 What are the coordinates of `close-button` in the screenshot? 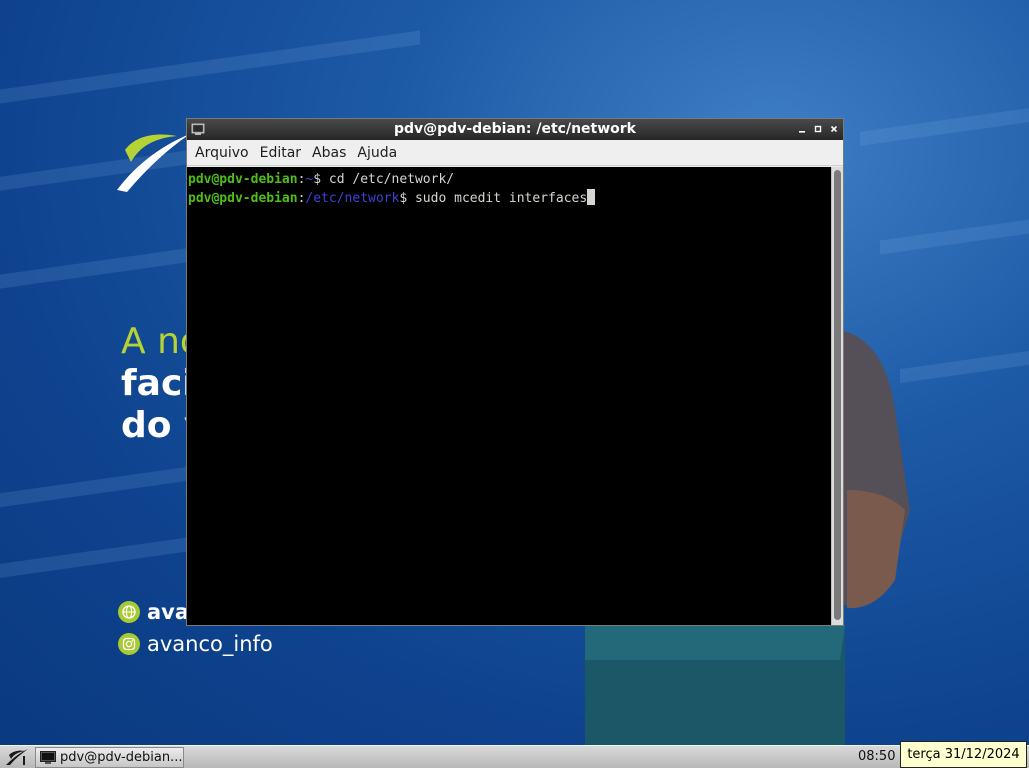 It's located at (834, 129).